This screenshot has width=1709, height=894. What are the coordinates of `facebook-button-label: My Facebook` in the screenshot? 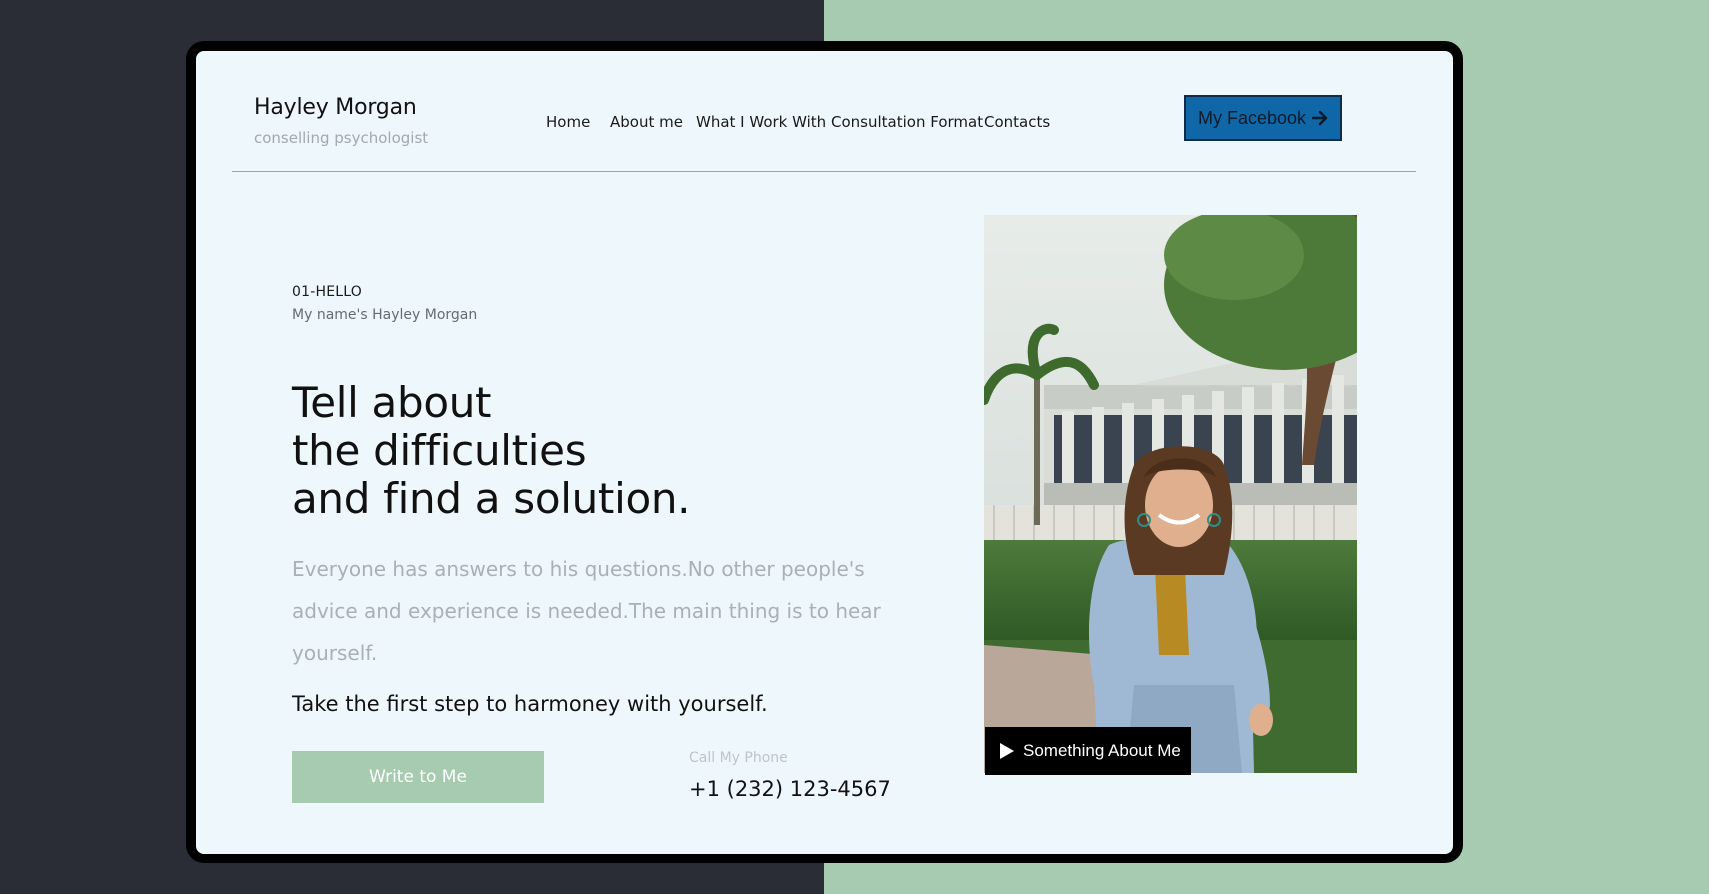 It's located at (1252, 117).